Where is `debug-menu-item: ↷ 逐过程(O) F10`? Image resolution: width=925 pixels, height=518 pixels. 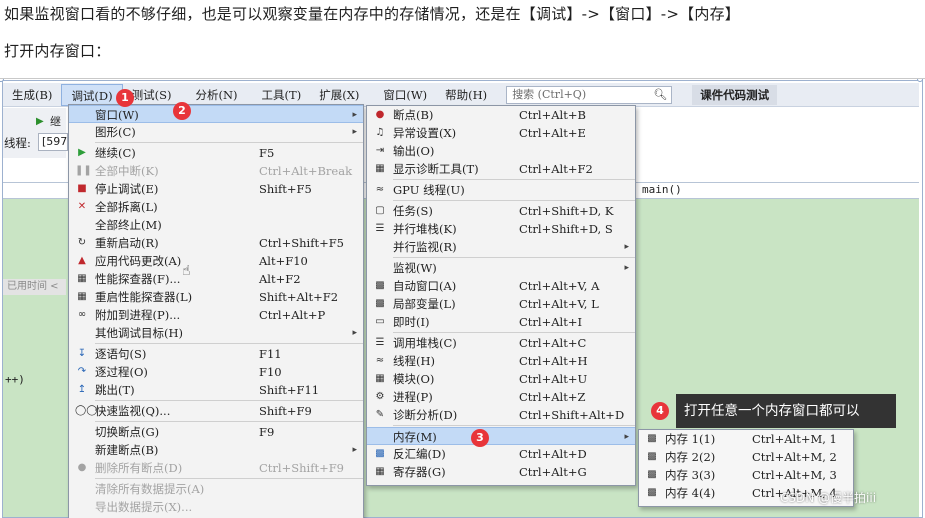
debug-menu-item: ↷ 逐过程(O) F10 is located at coordinates (216, 372).